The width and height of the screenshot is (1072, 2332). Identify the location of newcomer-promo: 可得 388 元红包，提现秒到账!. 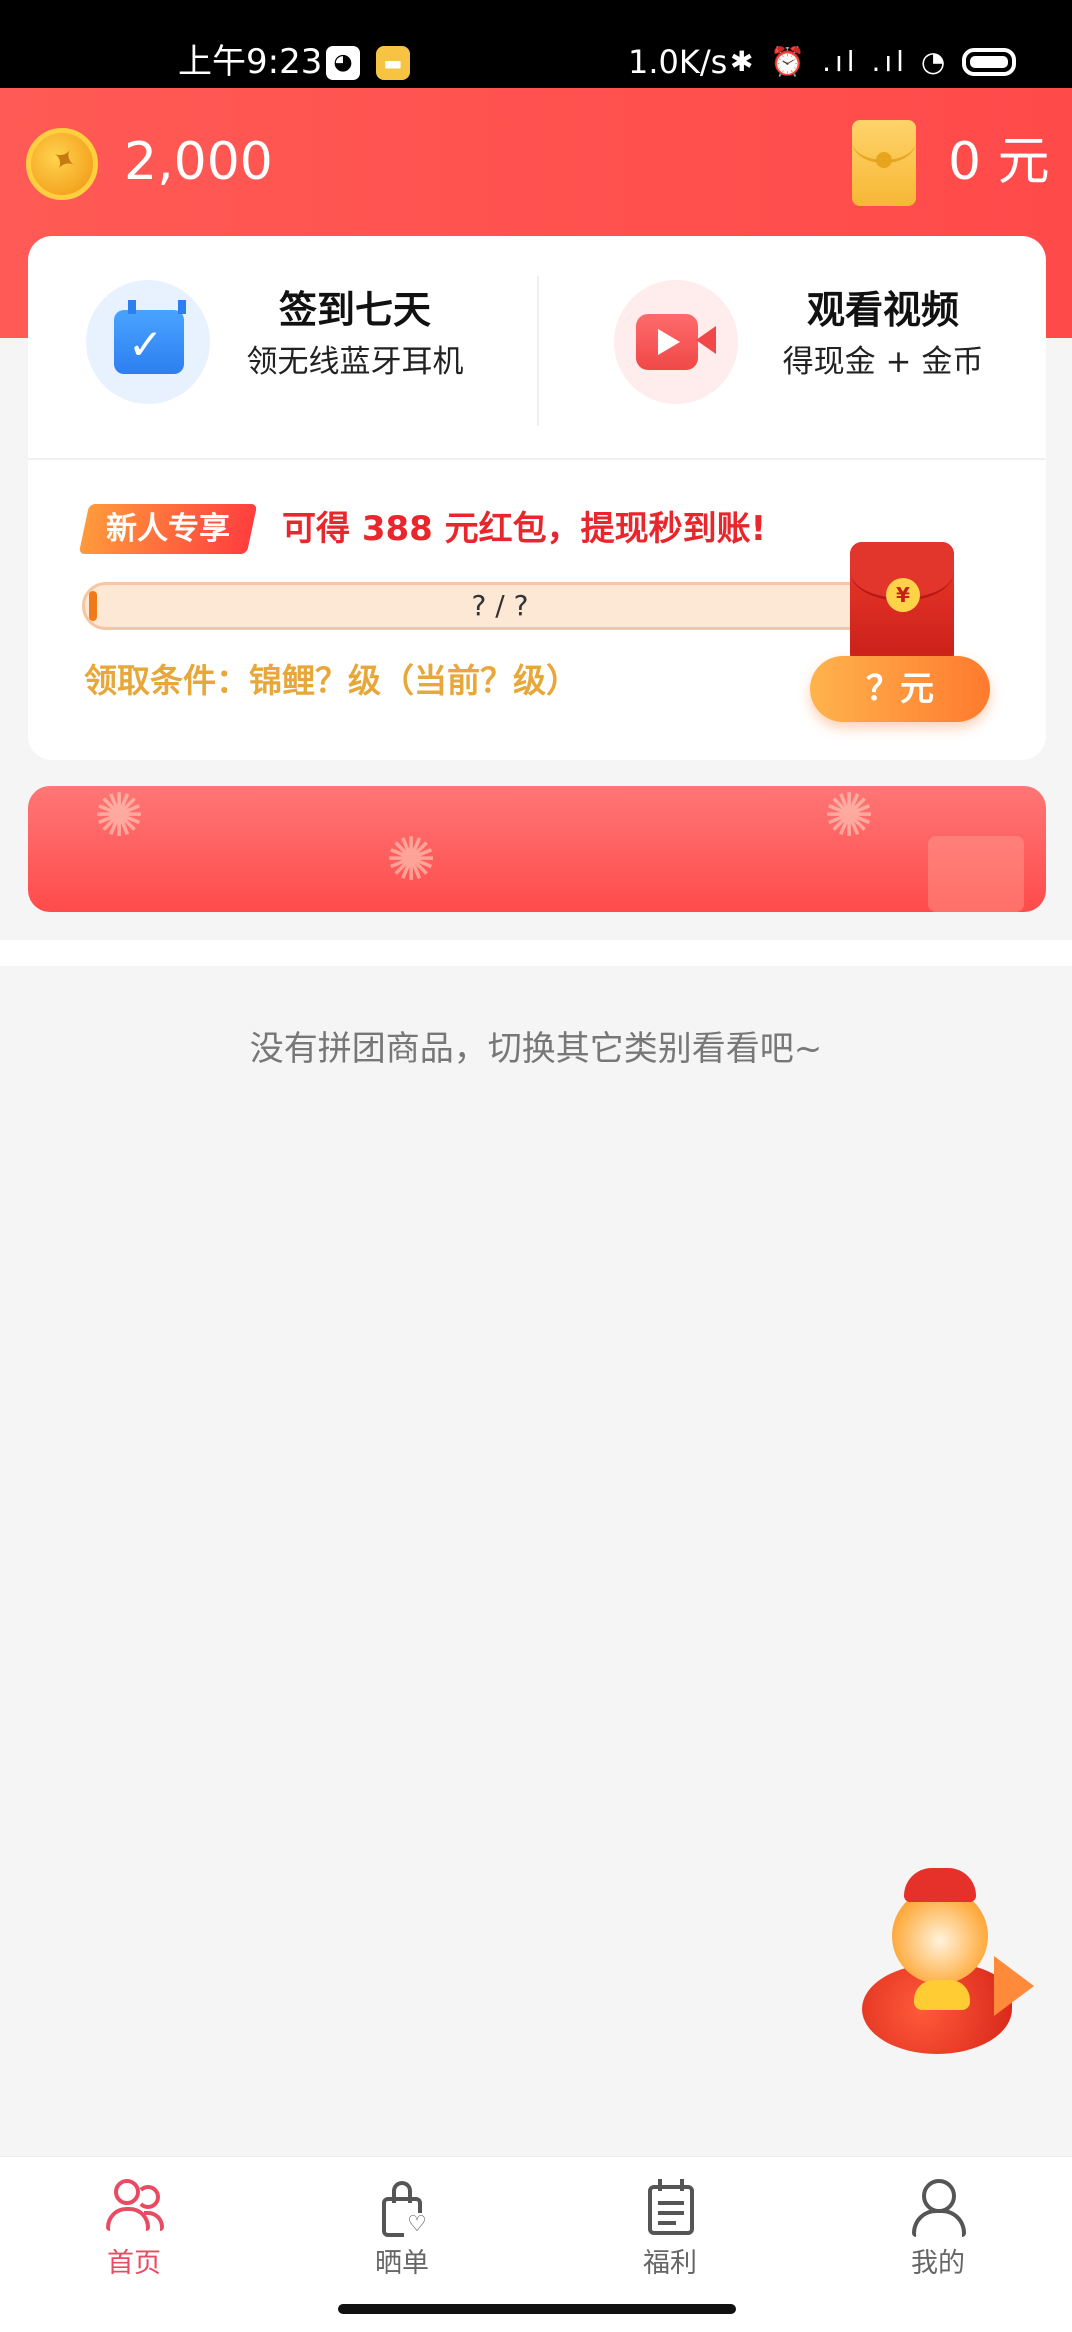
(524, 529).